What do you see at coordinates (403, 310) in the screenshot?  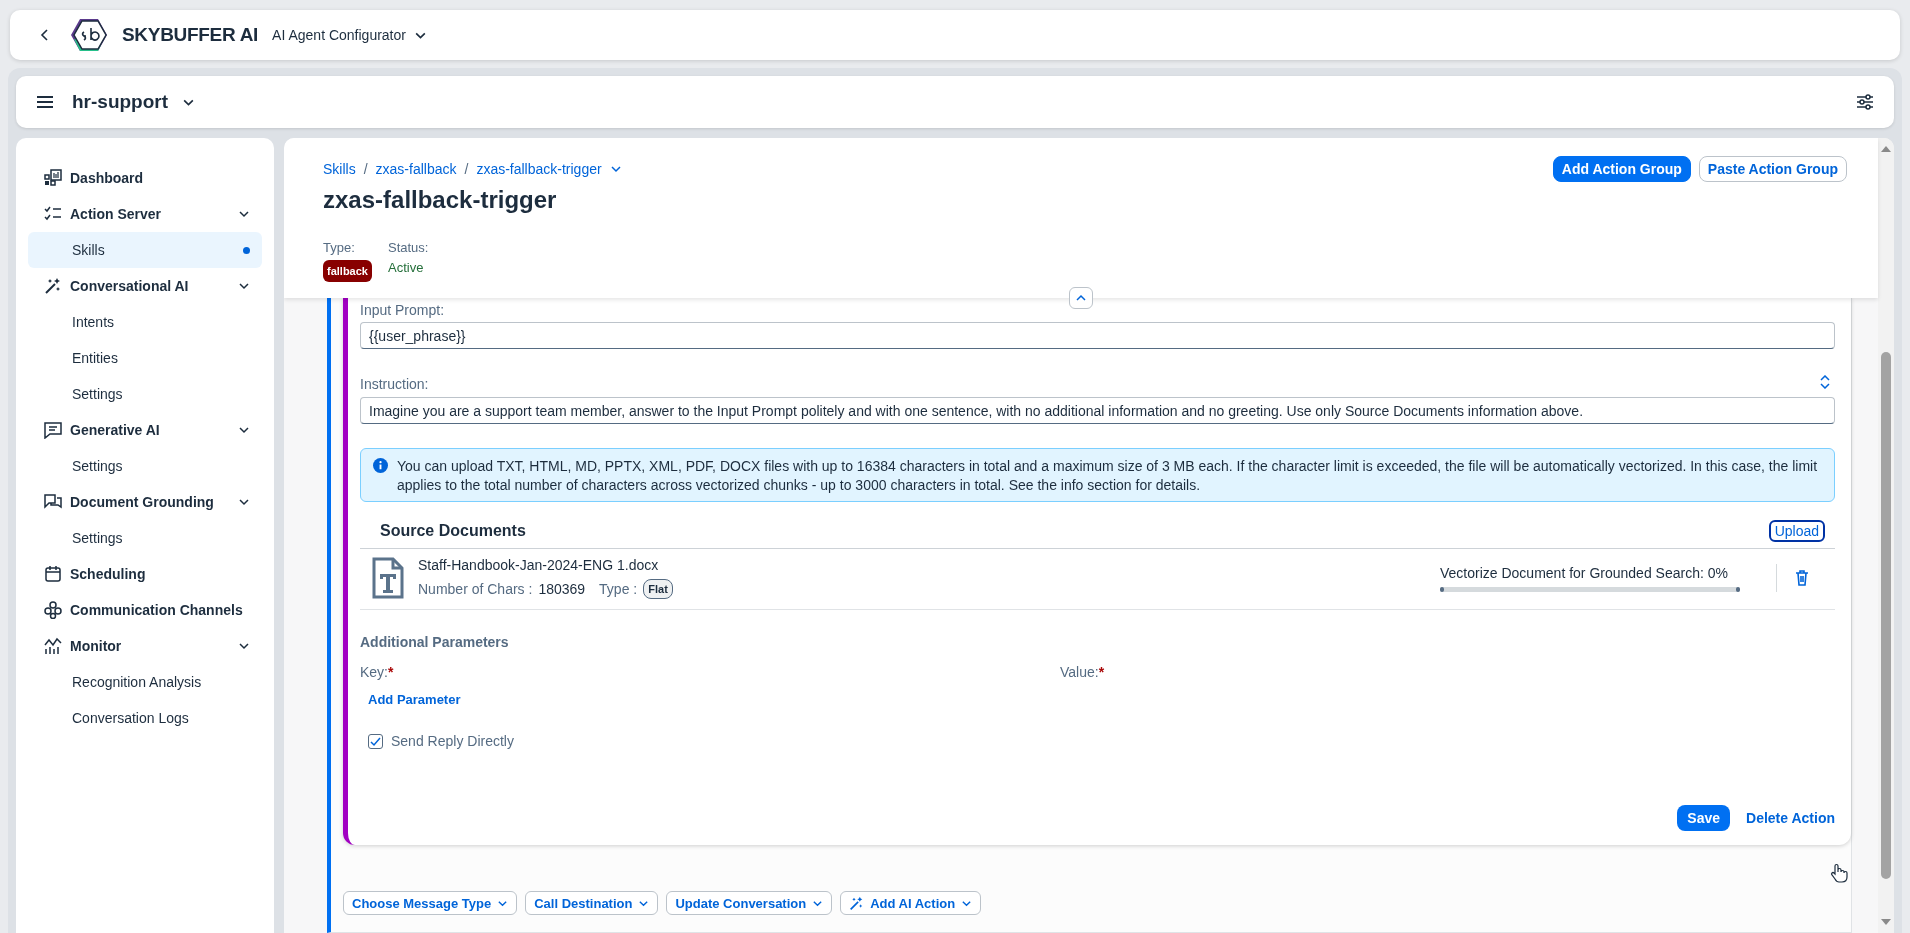 I see `field-label: Input Prompt:` at bounding box center [403, 310].